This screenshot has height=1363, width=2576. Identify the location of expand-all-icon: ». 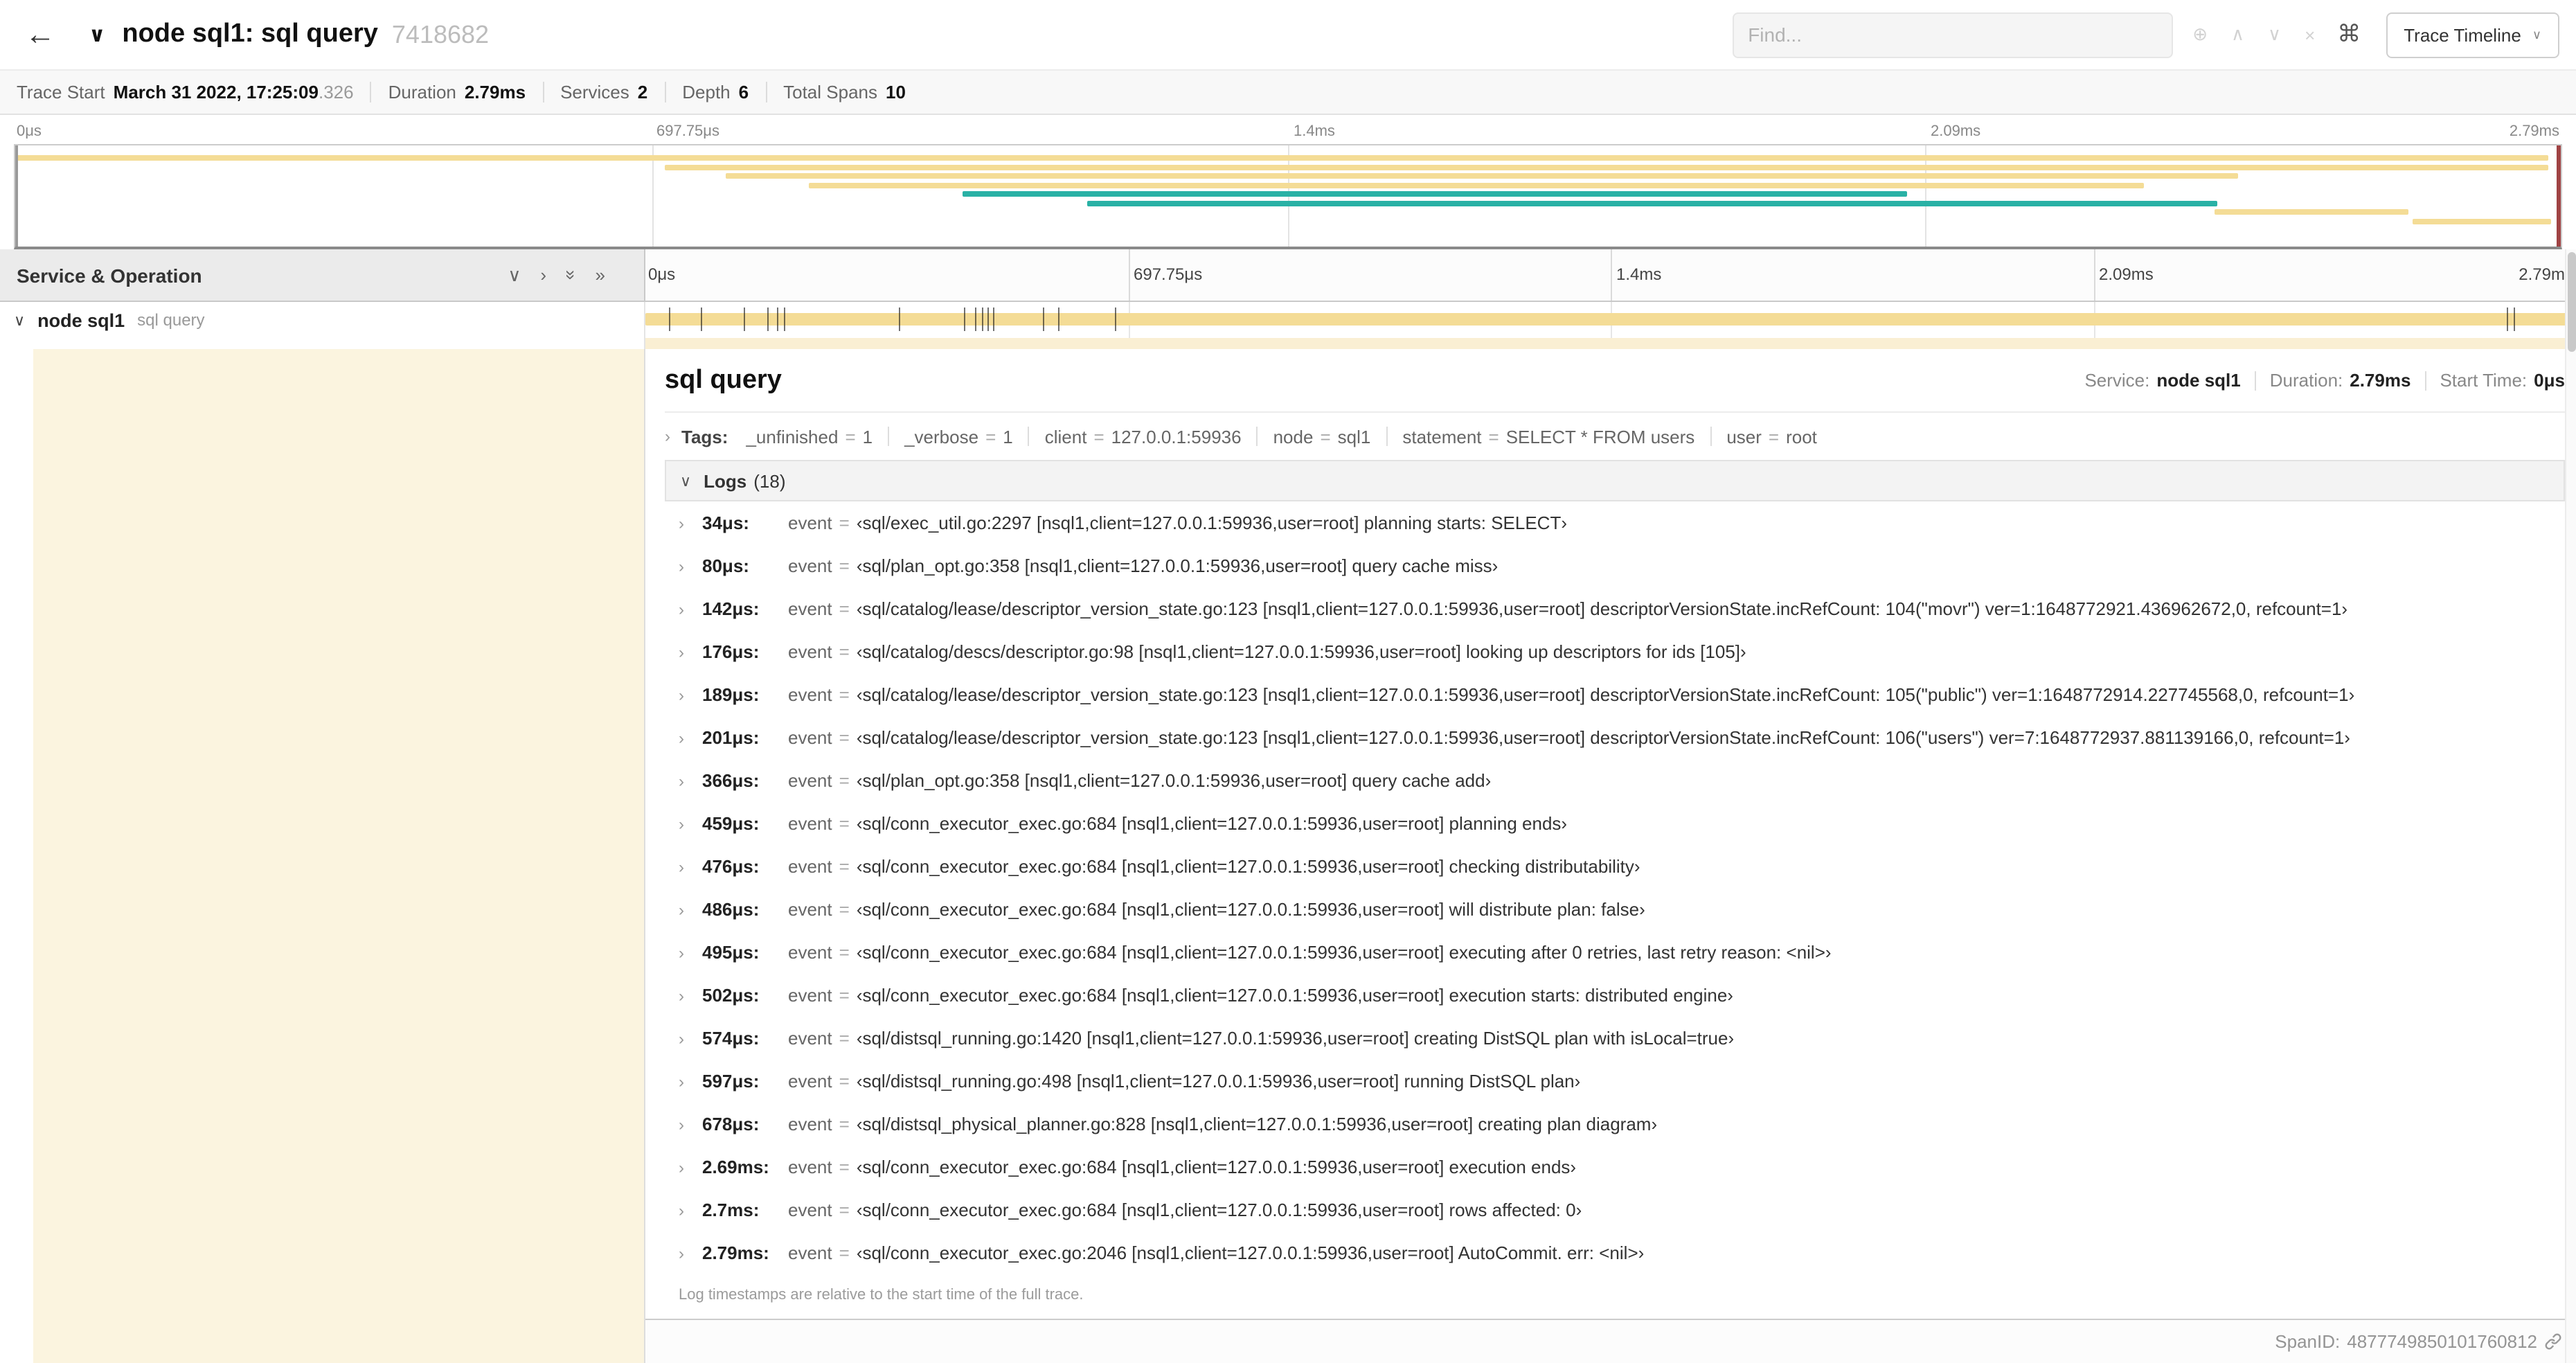
(600, 275).